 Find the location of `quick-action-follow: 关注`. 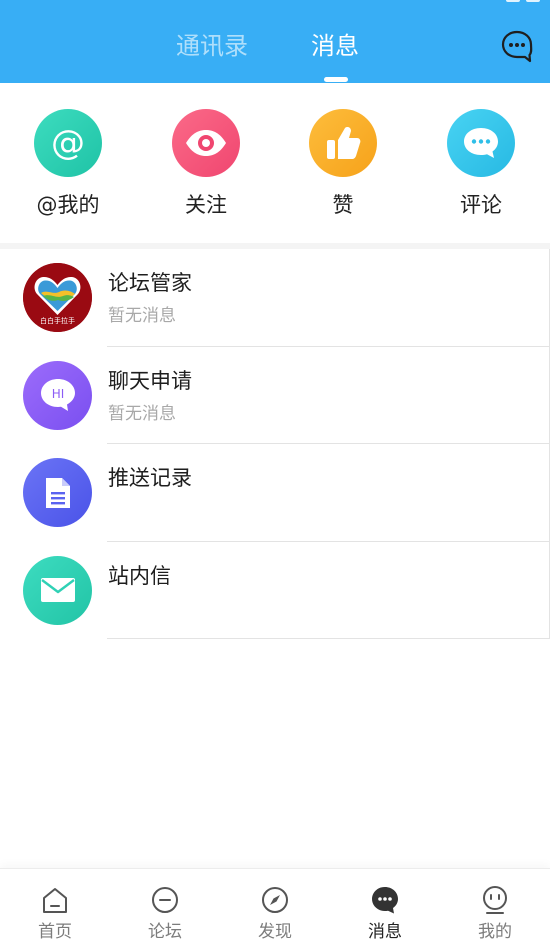

quick-action-follow: 关注 is located at coordinates (206, 166).